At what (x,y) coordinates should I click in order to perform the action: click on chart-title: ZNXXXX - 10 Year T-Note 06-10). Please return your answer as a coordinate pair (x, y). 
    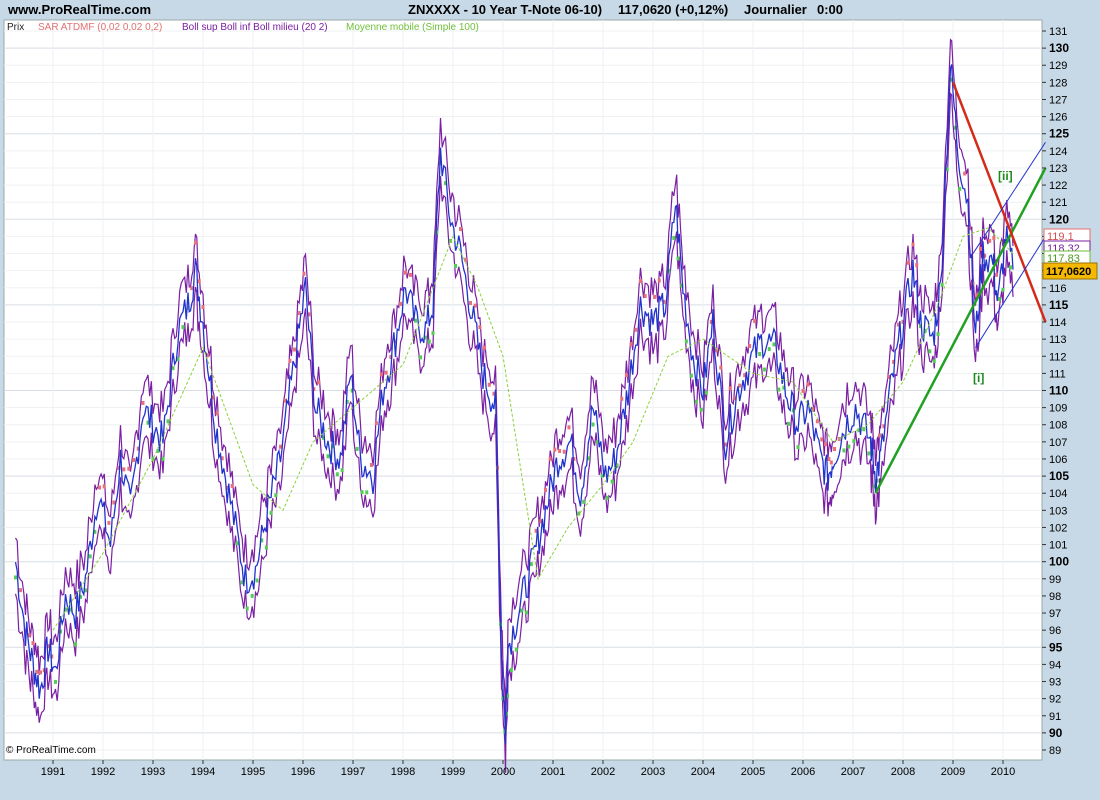
    Looking at the image, I should click on (505, 9).